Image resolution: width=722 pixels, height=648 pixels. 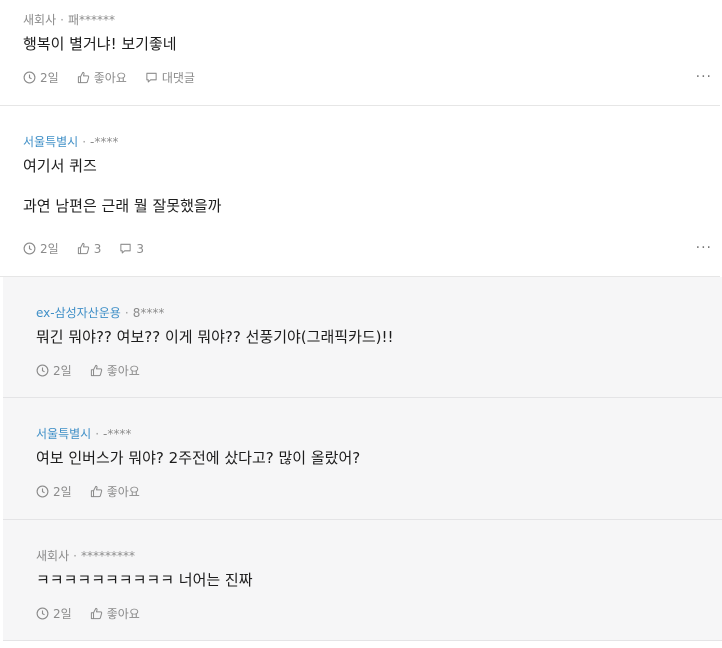 I want to click on reply-label: 대댓글, so click(x=178, y=78).